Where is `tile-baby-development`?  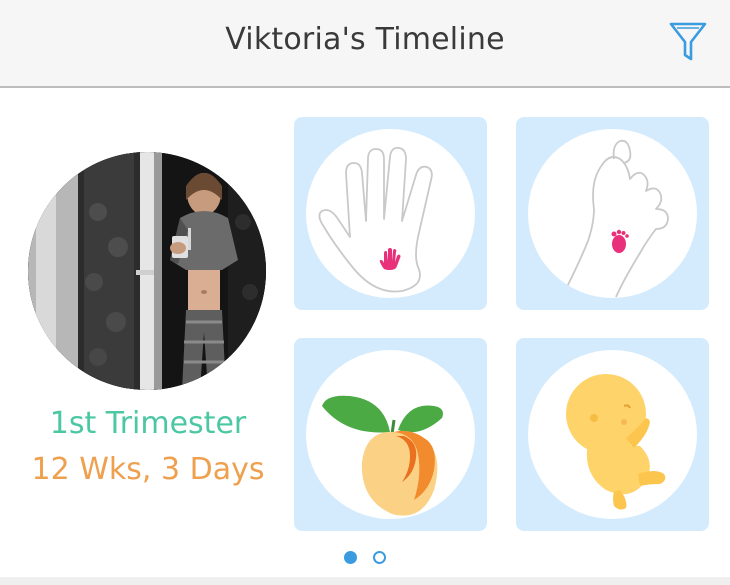
tile-baby-development is located at coordinates (612, 434).